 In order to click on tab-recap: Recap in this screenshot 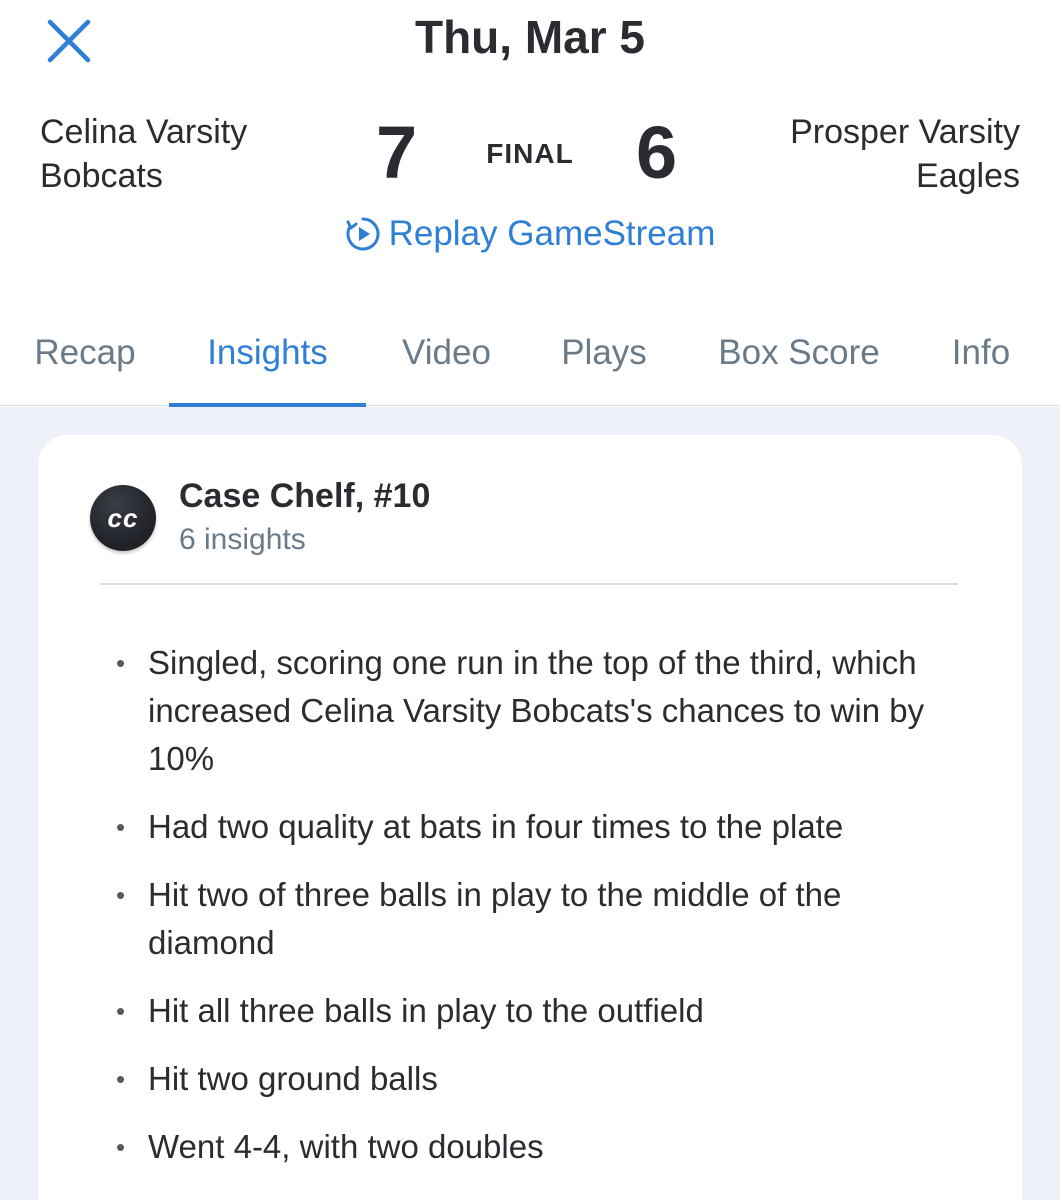, I will do `click(85, 364)`.